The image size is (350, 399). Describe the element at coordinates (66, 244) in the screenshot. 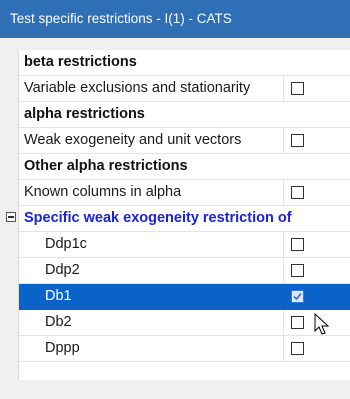

I see `list-item-label: Ddp1c` at that location.